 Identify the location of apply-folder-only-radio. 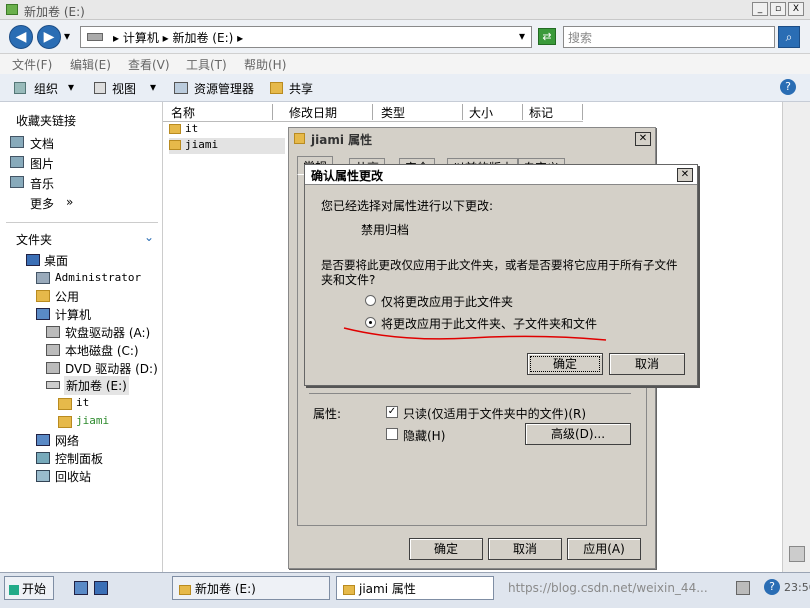
(370, 300).